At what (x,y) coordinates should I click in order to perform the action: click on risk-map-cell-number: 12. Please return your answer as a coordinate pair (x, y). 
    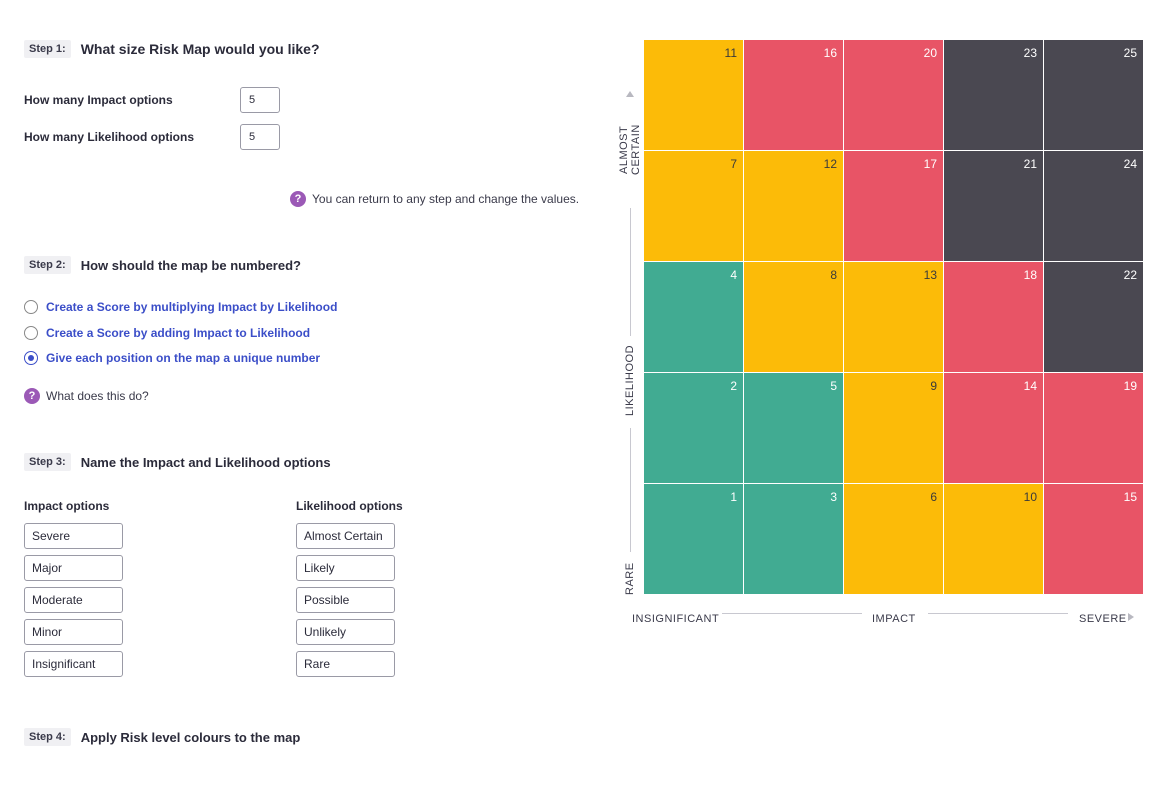
    Looking at the image, I should click on (830, 164).